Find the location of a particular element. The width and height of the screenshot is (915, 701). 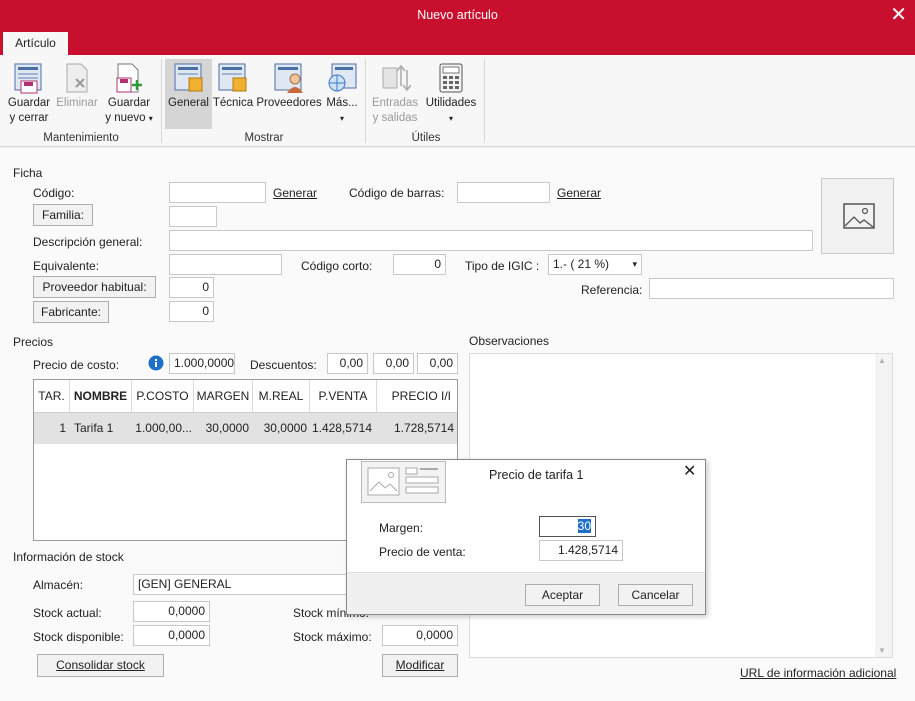

codigo-field is located at coordinates (217, 192).